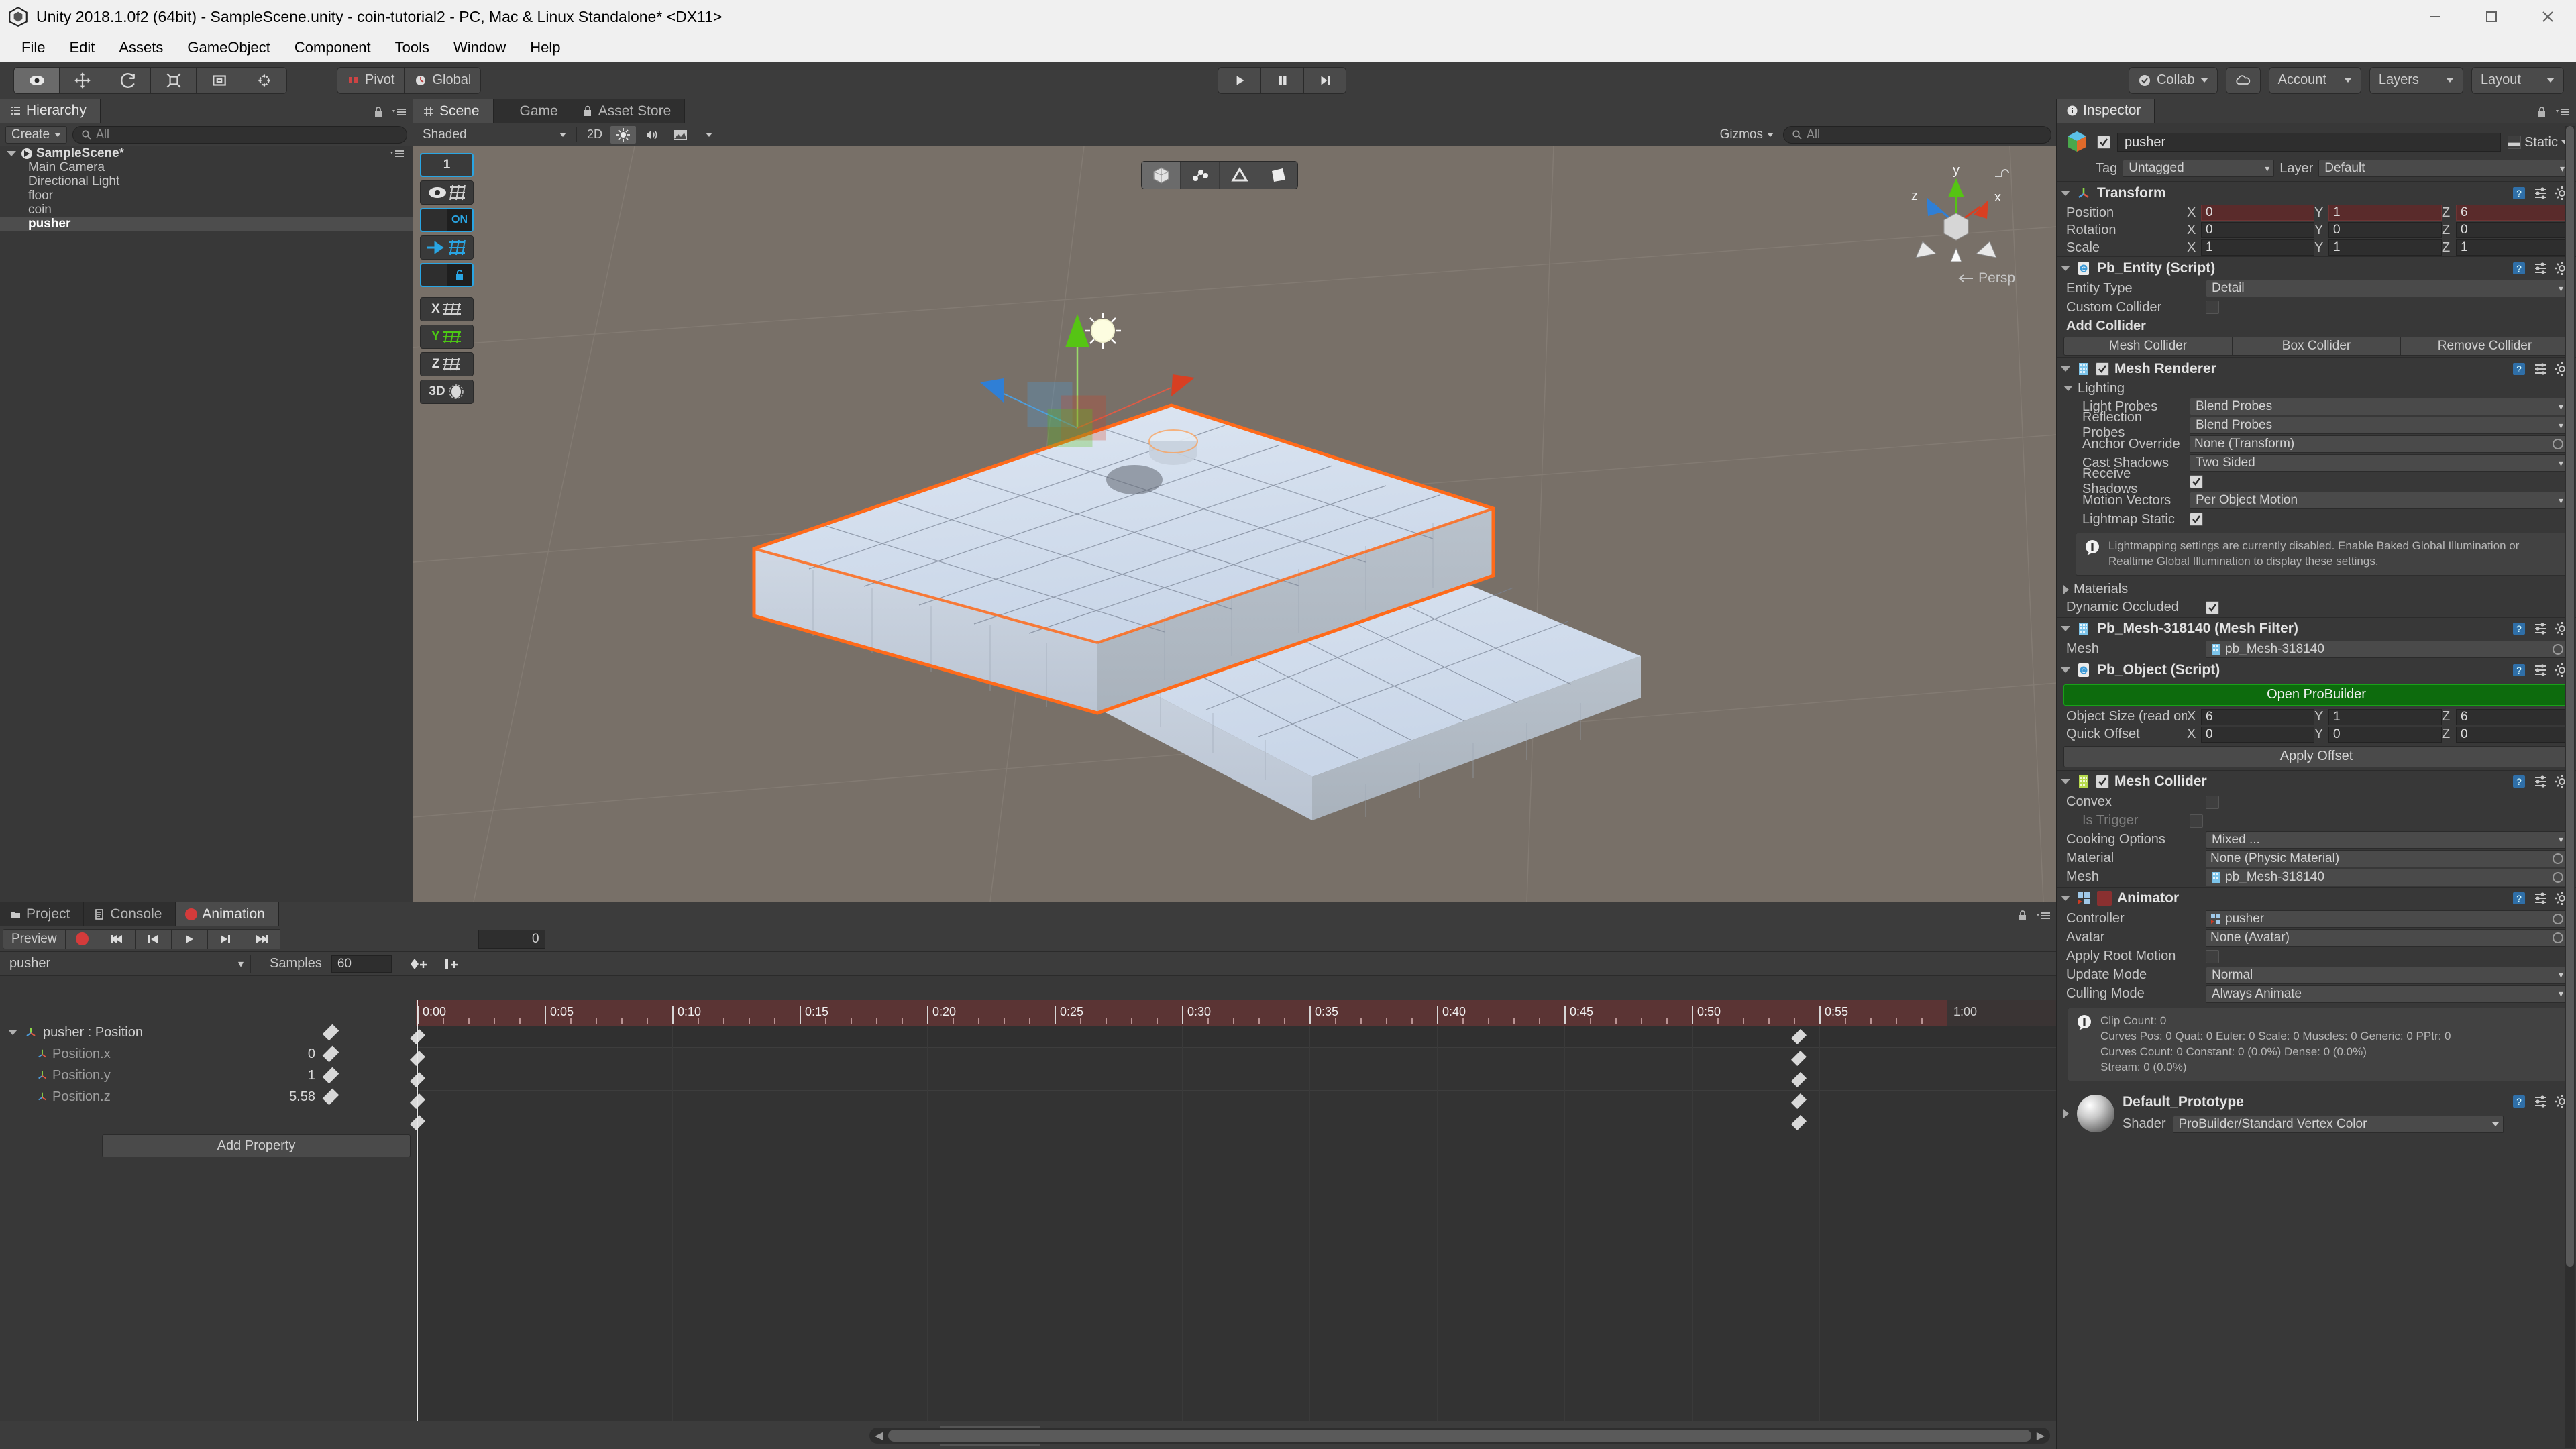 Image resolution: width=2576 pixels, height=1449 pixels. What do you see at coordinates (189, 938) in the screenshot?
I see `play-animation-button` at bounding box center [189, 938].